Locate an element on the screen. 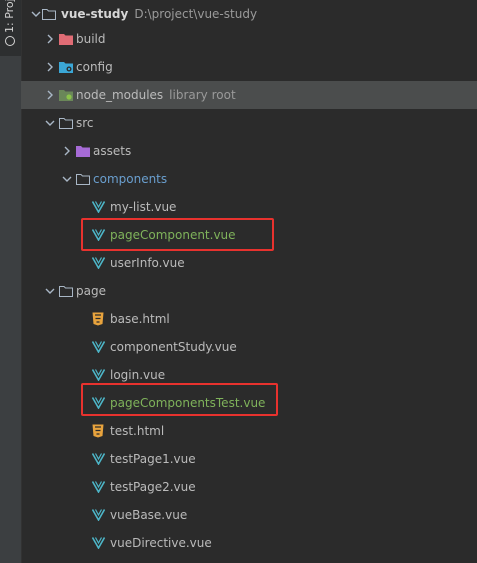 This screenshot has height=563, width=477. tree-row-file: test.html is located at coordinates (249, 431).